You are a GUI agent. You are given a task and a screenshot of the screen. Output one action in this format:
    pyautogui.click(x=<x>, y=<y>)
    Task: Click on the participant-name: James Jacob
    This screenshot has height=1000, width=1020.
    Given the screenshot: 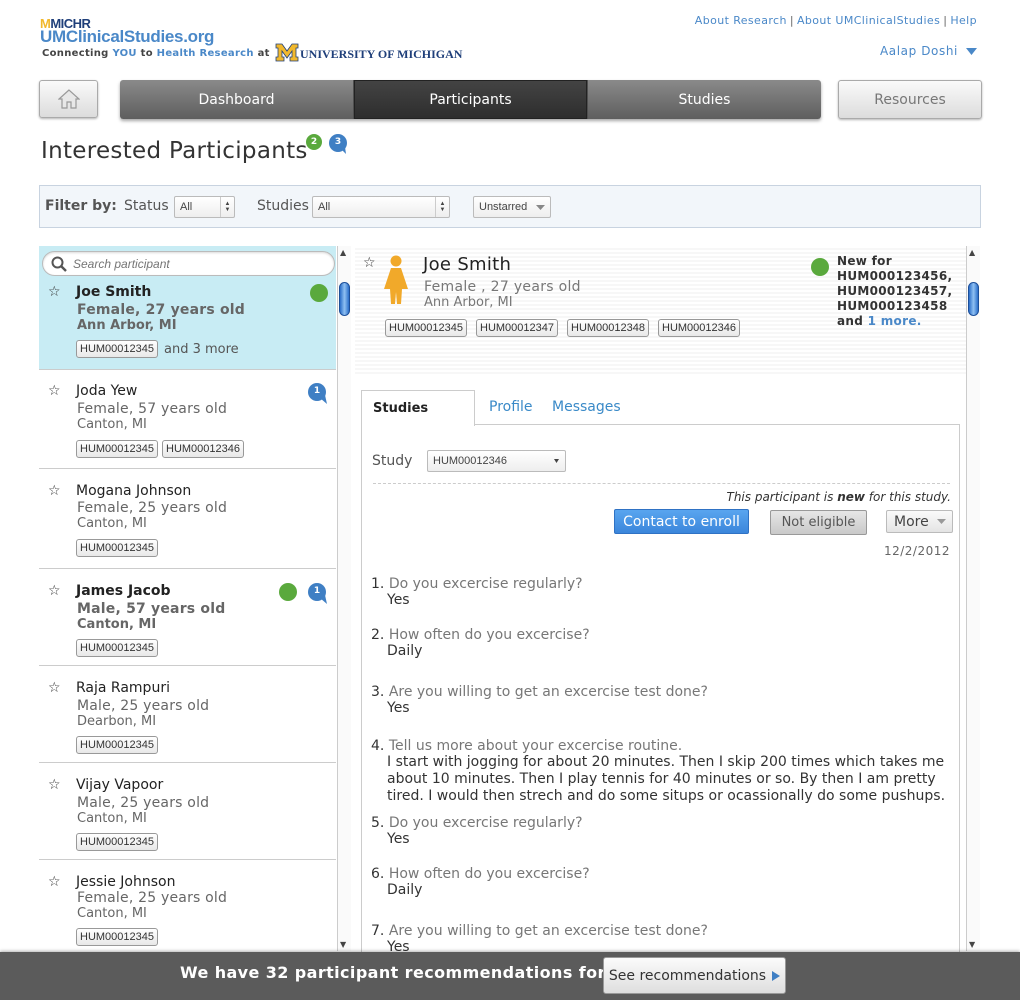 What is the action you would take?
    pyautogui.click(x=123, y=591)
    